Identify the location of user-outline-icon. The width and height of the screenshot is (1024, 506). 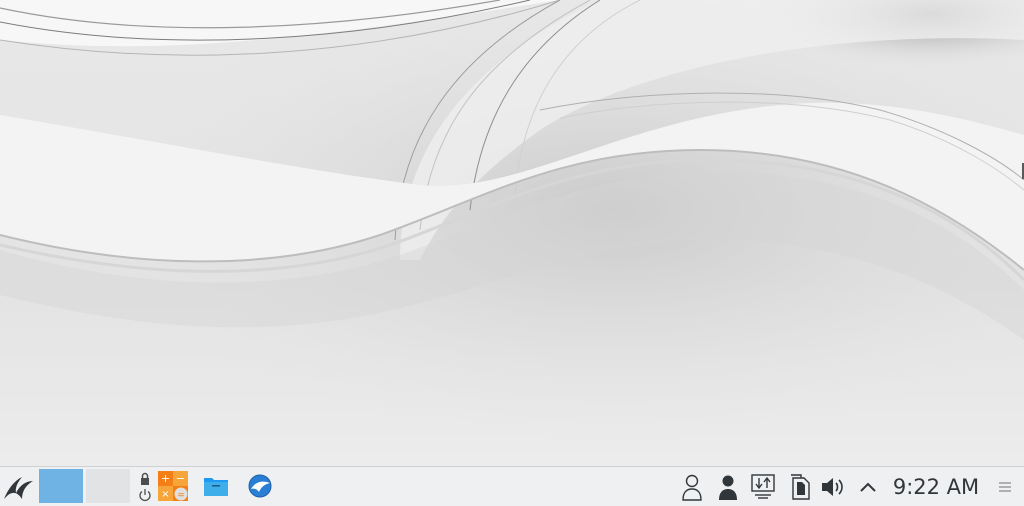
(692, 487).